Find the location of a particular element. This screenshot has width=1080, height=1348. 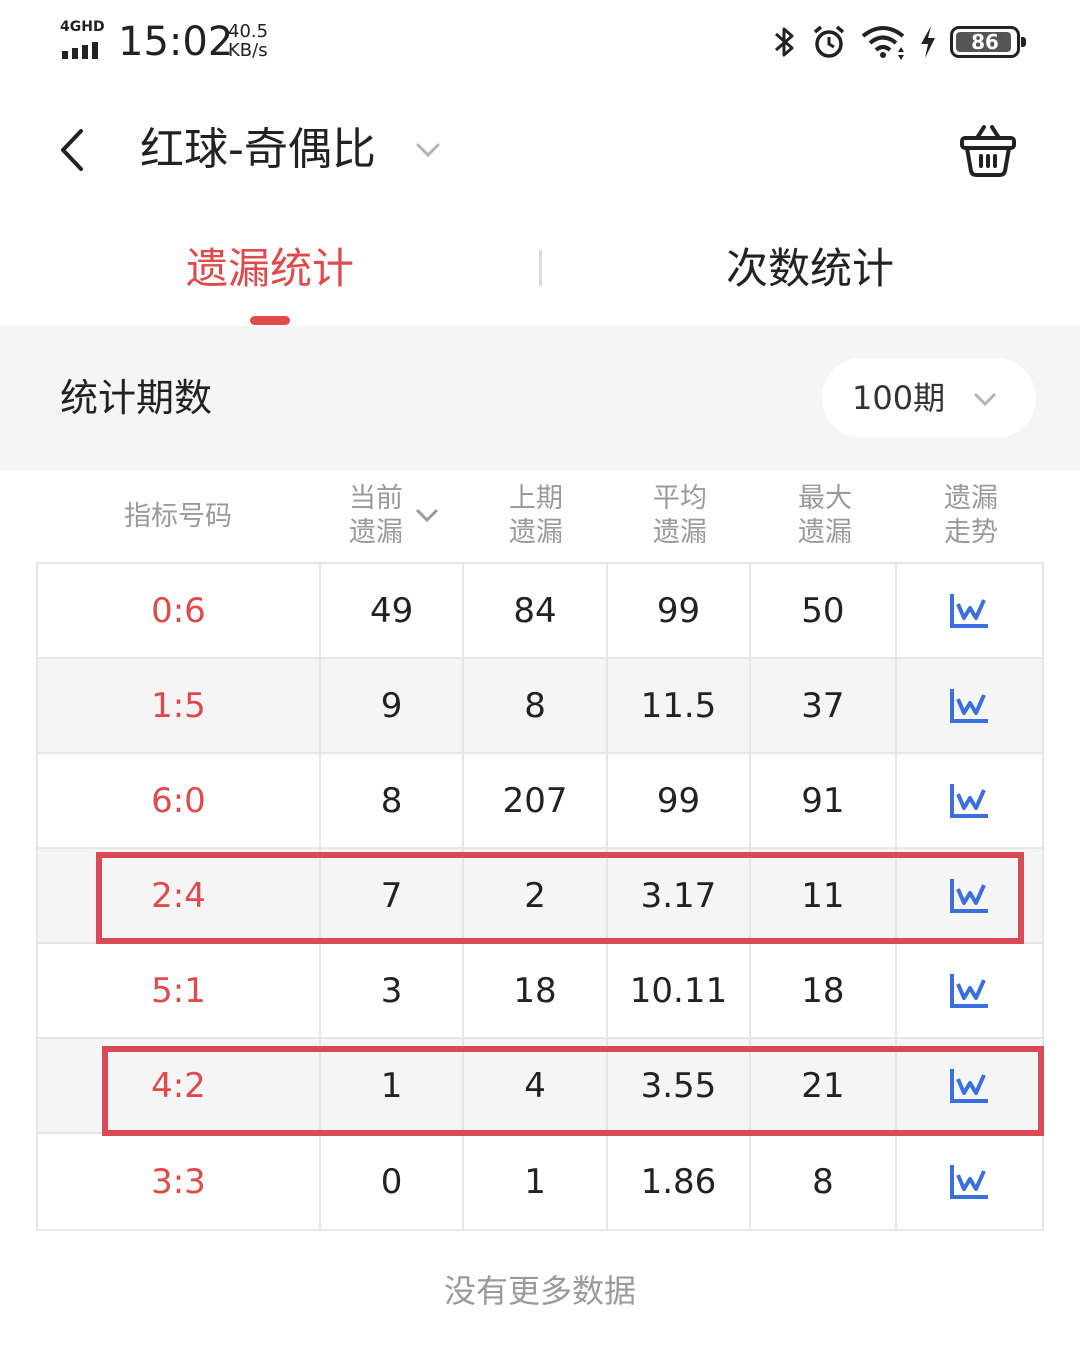

cell-max: 50 is located at coordinates (824, 610).